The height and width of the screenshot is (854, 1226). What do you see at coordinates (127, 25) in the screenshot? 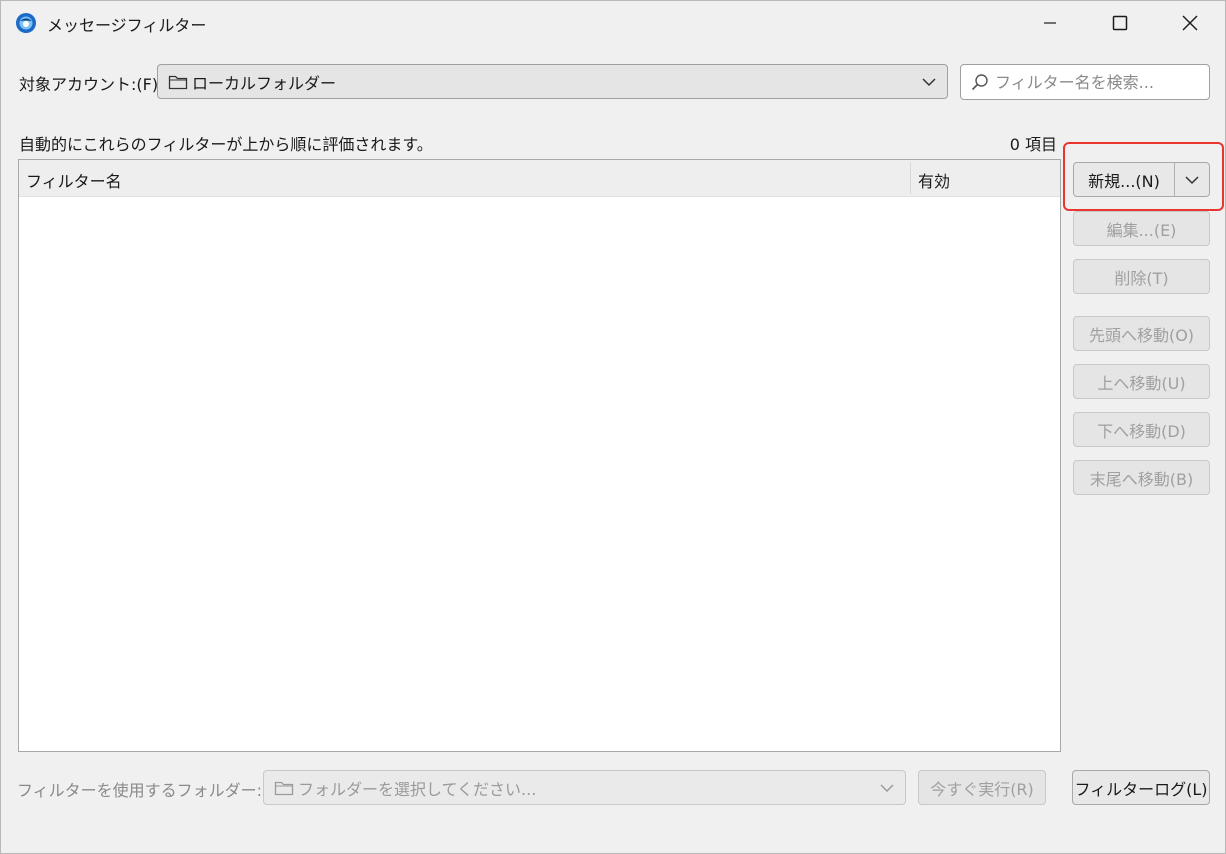
I see `window-title: メッセージフィルター` at bounding box center [127, 25].